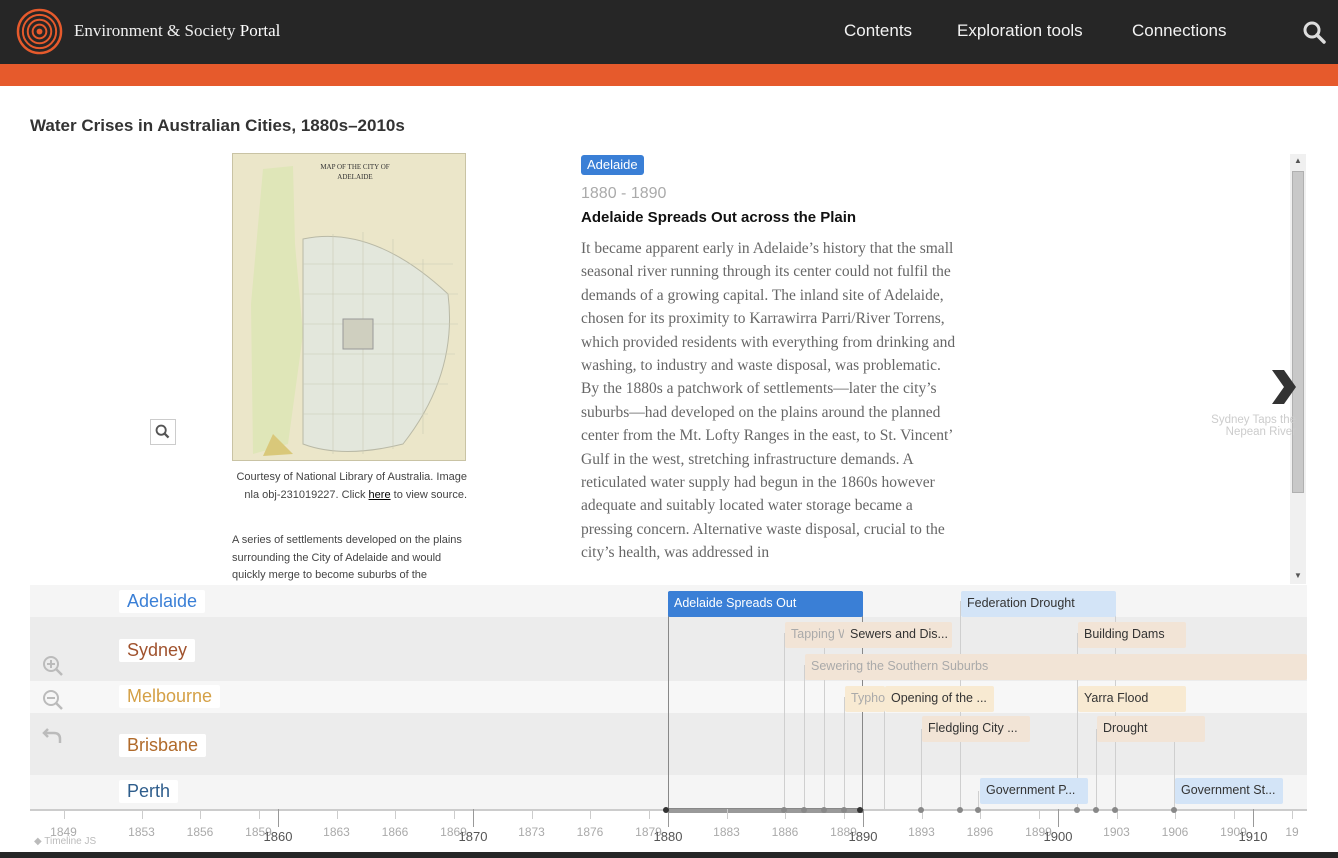 The image size is (1338, 858). Describe the element at coordinates (39, 31) in the screenshot. I see `portal-logo-icon` at that location.